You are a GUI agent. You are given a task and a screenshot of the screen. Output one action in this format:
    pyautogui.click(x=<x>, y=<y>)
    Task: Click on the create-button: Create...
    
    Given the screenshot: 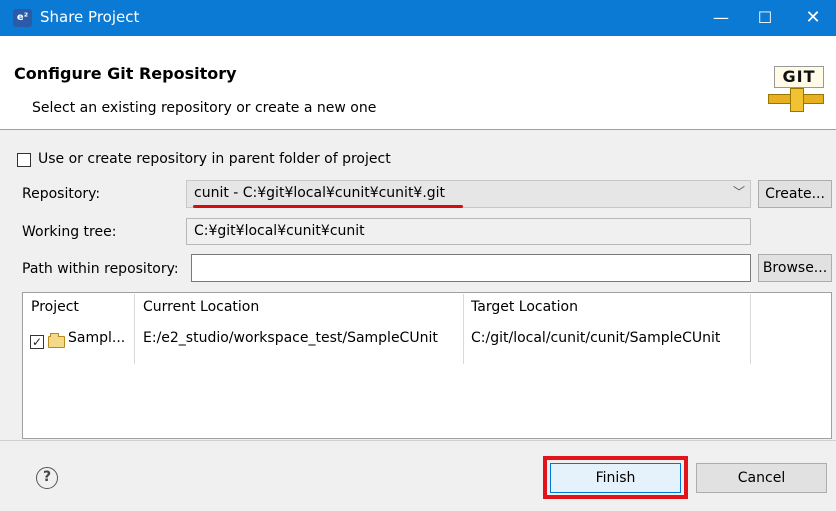 What is the action you would take?
    pyautogui.click(x=795, y=194)
    